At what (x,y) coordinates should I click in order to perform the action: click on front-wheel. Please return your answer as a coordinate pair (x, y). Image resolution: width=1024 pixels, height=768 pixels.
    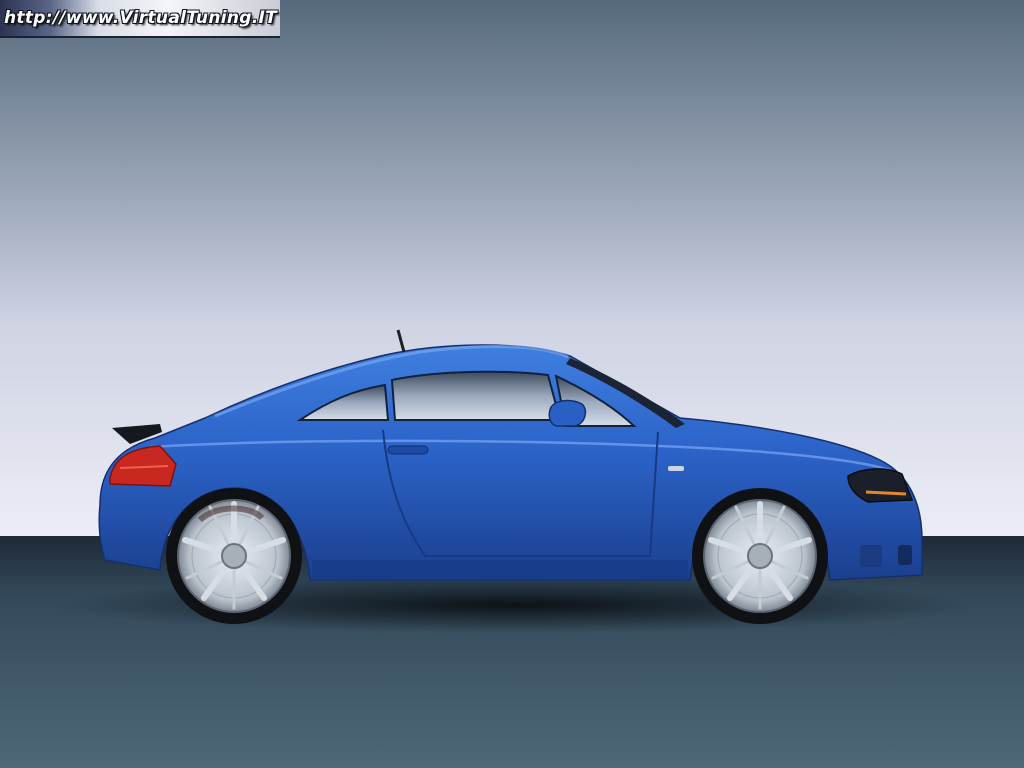
    Looking at the image, I should click on (760, 556).